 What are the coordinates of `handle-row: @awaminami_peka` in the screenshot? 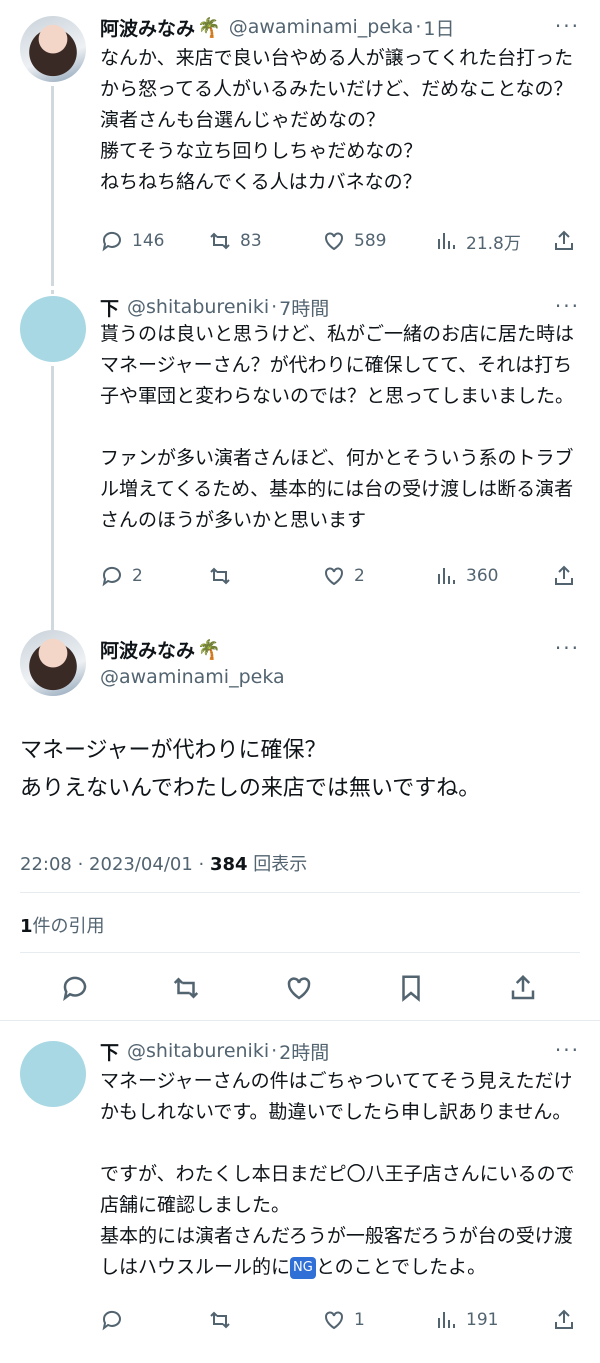 It's located at (340, 677).